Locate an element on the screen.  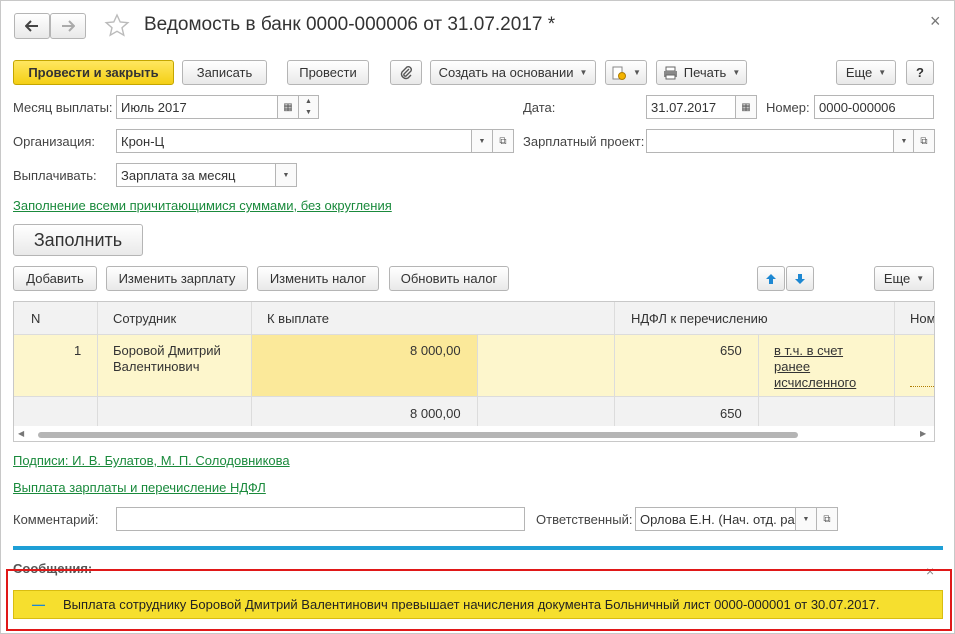
ndfl-value: 650 is located at coordinates (731, 350).